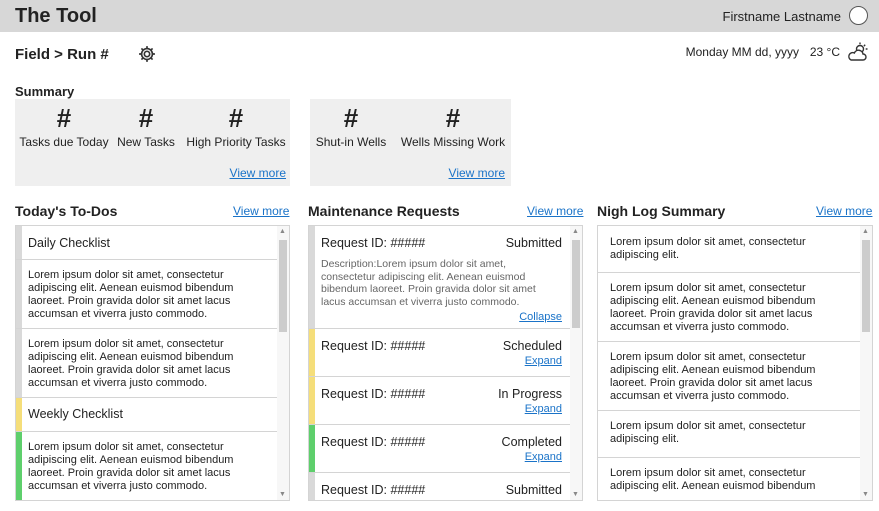  What do you see at coordinates (439, 486) in the screenshot?
I see `request-card: Request ID: ##### Submitted` at bounding box center [439, 486].